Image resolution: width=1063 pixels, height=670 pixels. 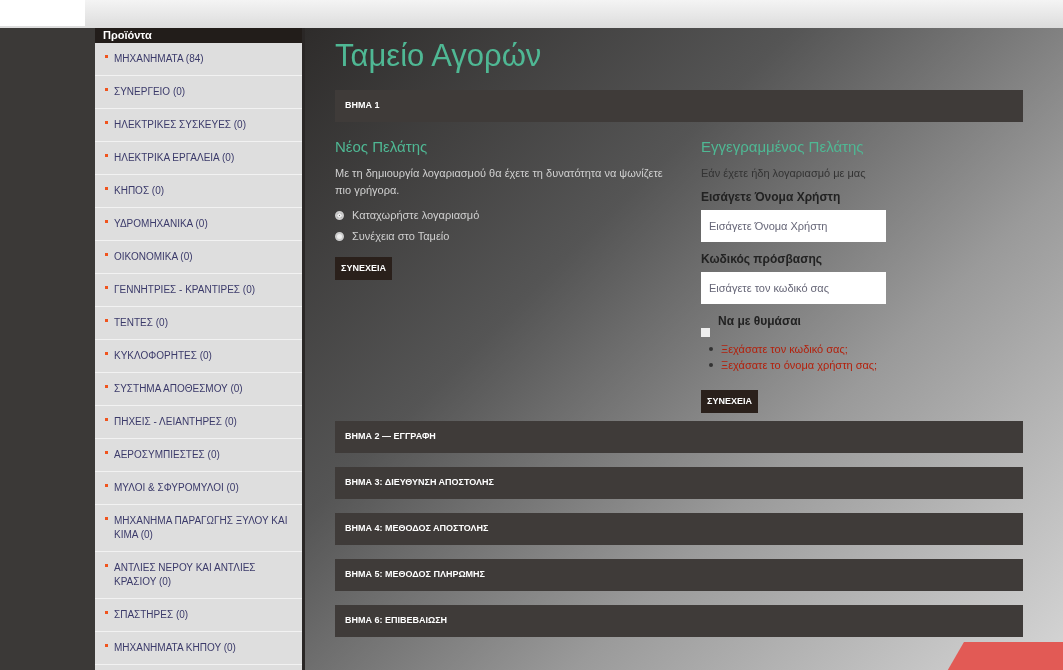 I want to click on category-link: ΓΕΝΝΗΤΡΙΕΣ - ΚΡΑΝΤΙΡΕΣ (0), so click(x=185, y=290).